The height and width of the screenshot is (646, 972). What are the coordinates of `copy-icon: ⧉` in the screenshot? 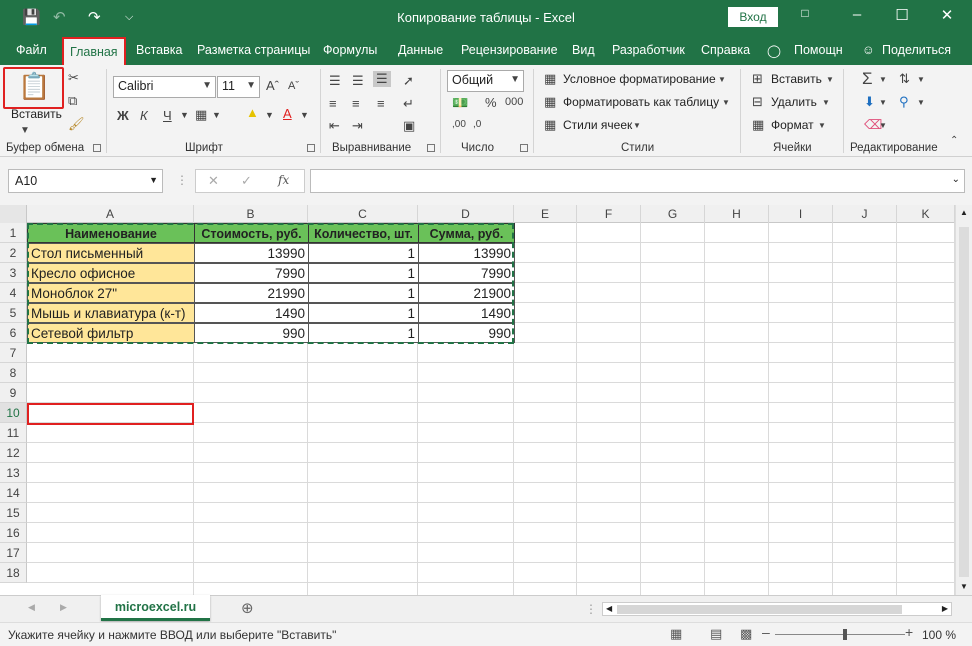 It's located at (72, 101).